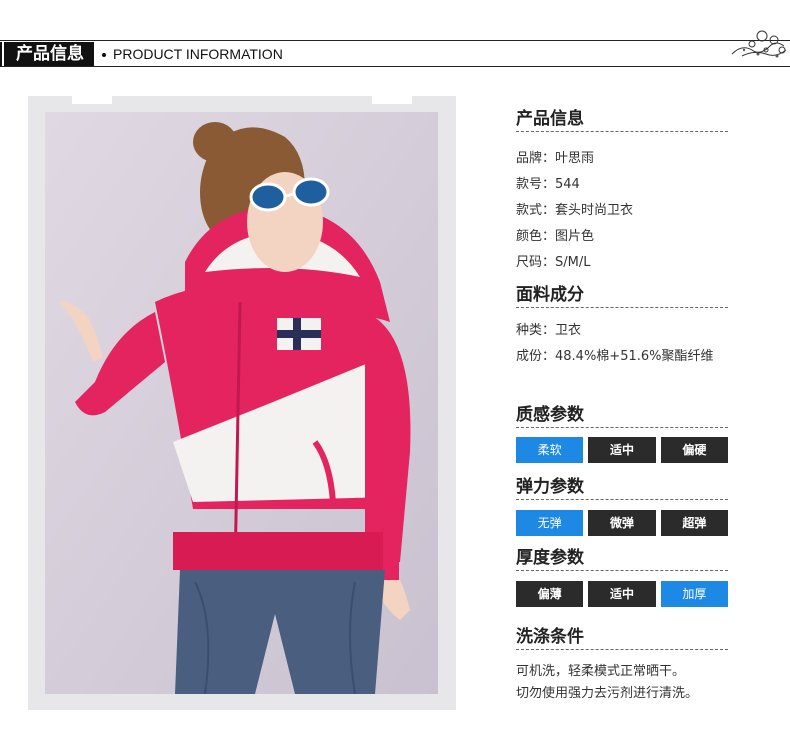 The height and width of the screenshot is (732, 790). Describe the element at coordinates (694, 523) in the screenshot. I see `elasticity-option: 超弹` at that location.